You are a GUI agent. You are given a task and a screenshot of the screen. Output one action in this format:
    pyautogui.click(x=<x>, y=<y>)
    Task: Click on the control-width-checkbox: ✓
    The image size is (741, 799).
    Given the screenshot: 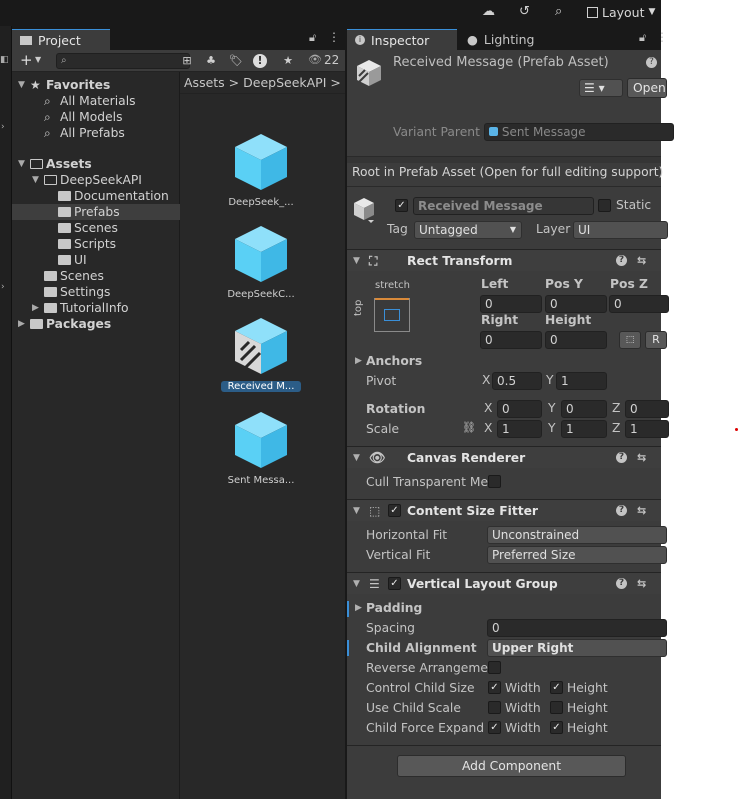 What is the action you would take?
    pyautogui.click(x=494, y=687)
    